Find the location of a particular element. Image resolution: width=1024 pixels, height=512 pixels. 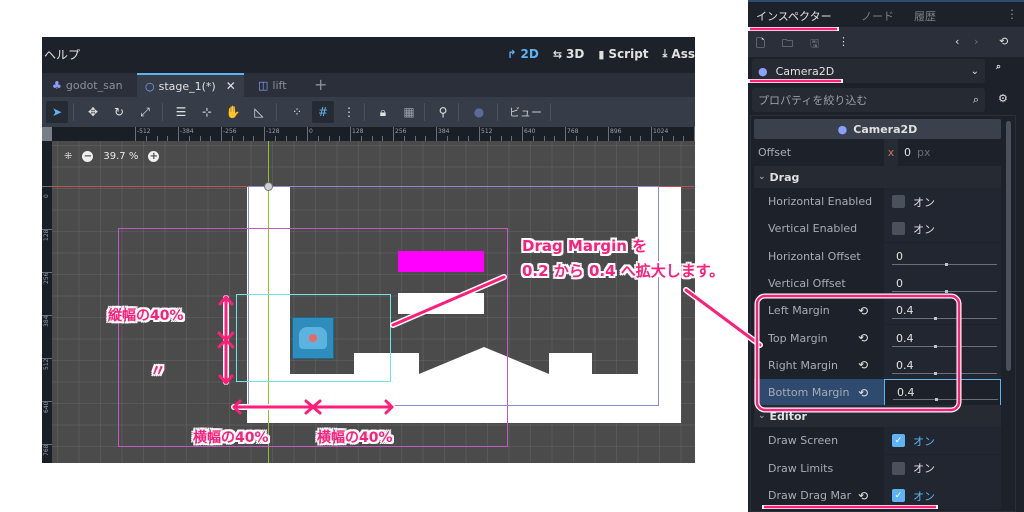

pivot-icon: ⊹ is located at coordinates (207, 112).